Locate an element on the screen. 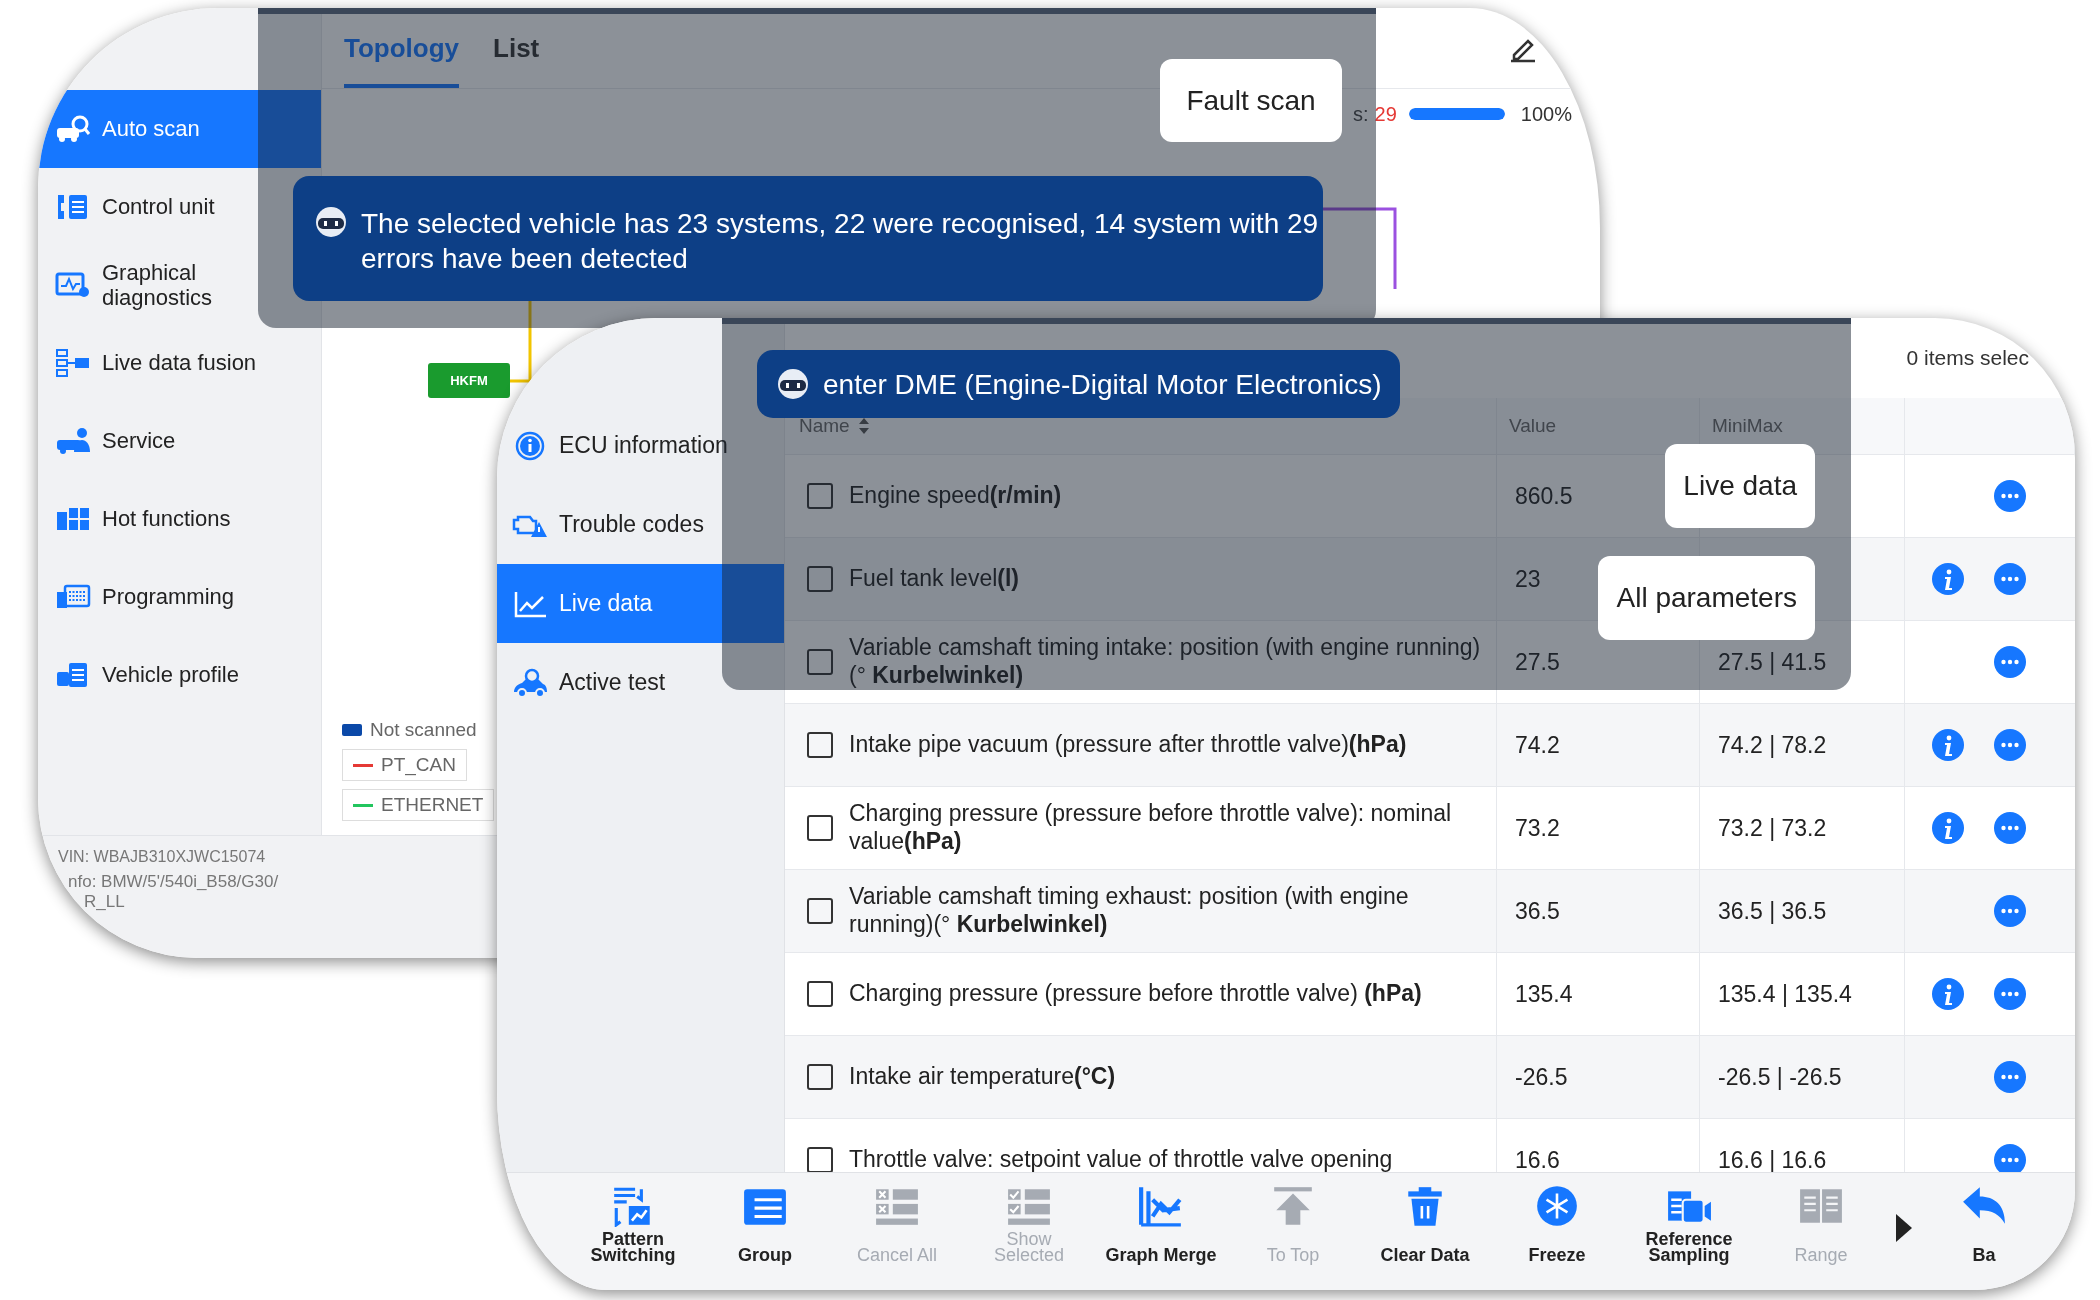 This screenshot has width=2100, height=1300. parameter-name: Engine speed(r/min) is located at coordinates (955, 496).